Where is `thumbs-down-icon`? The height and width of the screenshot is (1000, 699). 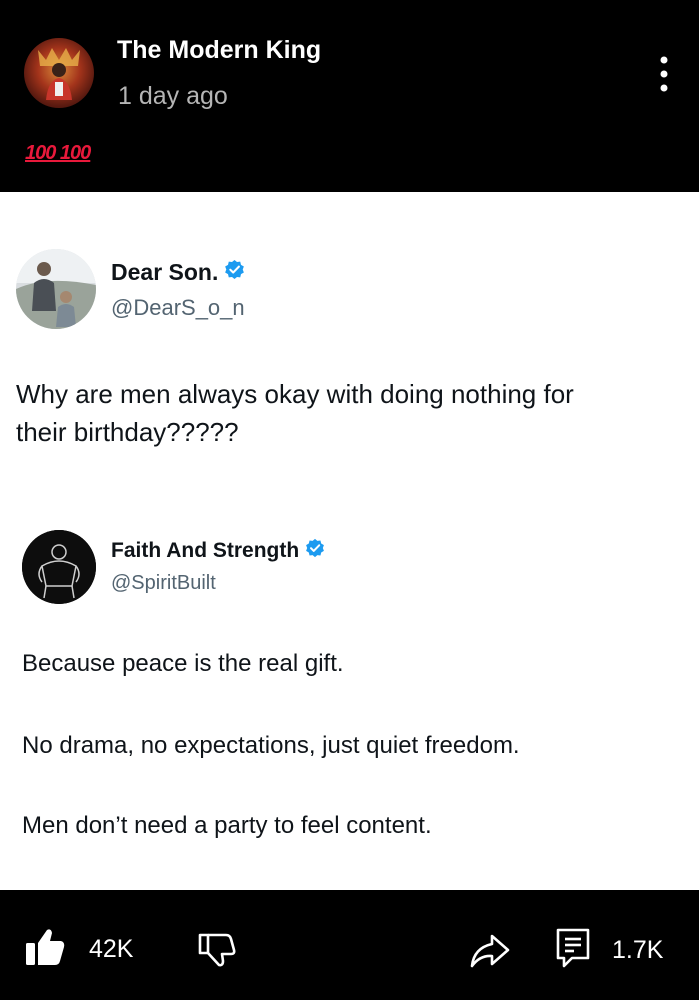 thumbs-down-icon is located at coordinates (217, 952).